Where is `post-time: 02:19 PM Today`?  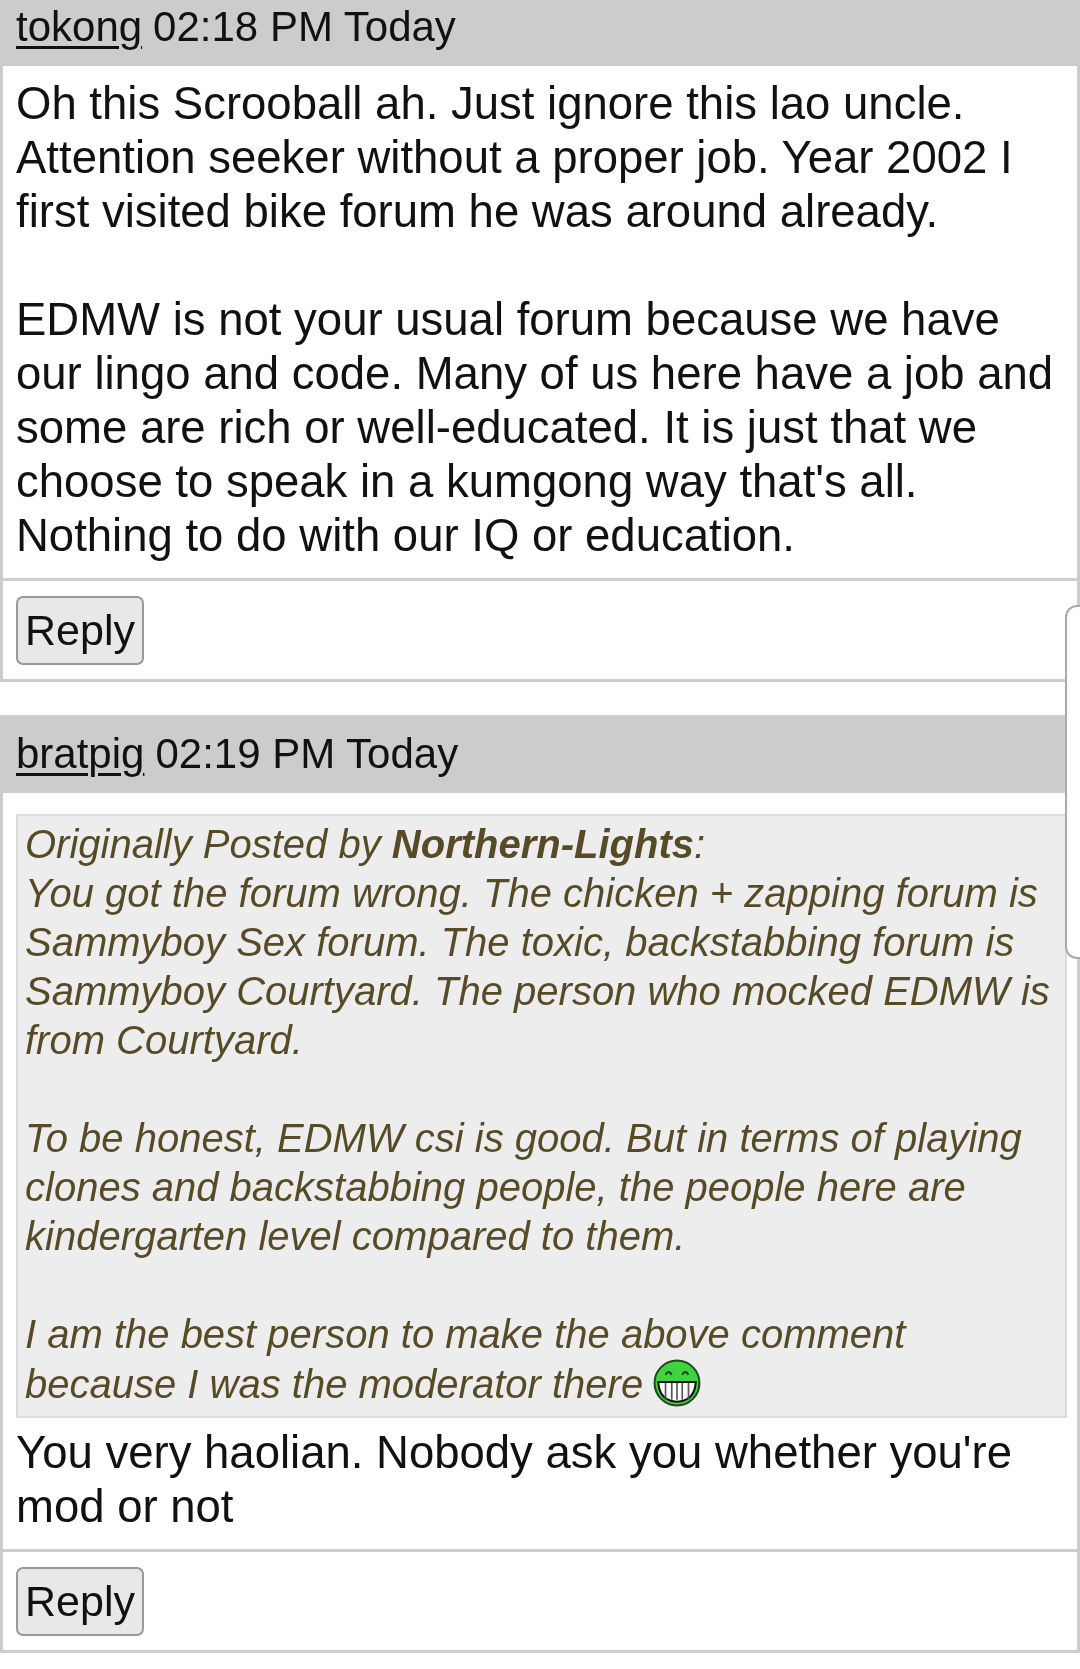
post-time: 02:19 PM Today is located at coordinates (307, 754).